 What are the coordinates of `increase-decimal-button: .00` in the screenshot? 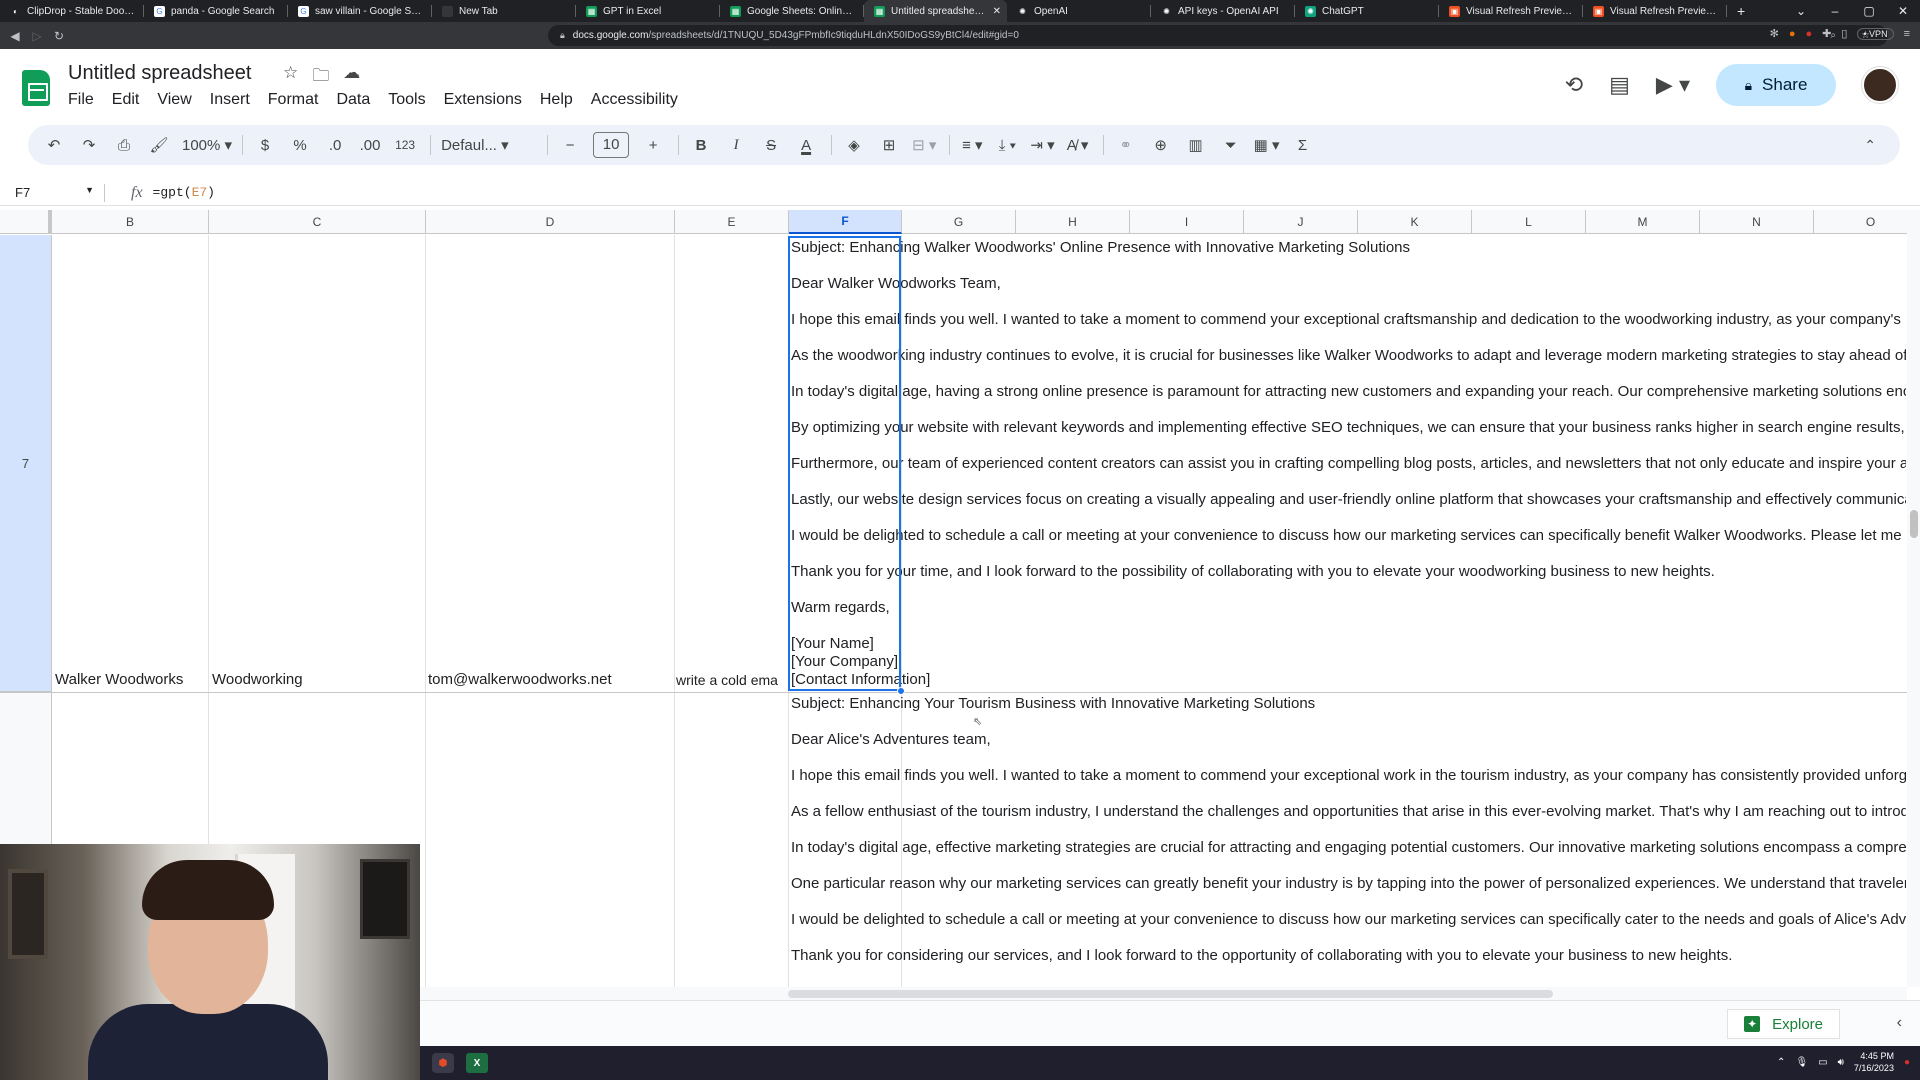 It's located at (370, 145).